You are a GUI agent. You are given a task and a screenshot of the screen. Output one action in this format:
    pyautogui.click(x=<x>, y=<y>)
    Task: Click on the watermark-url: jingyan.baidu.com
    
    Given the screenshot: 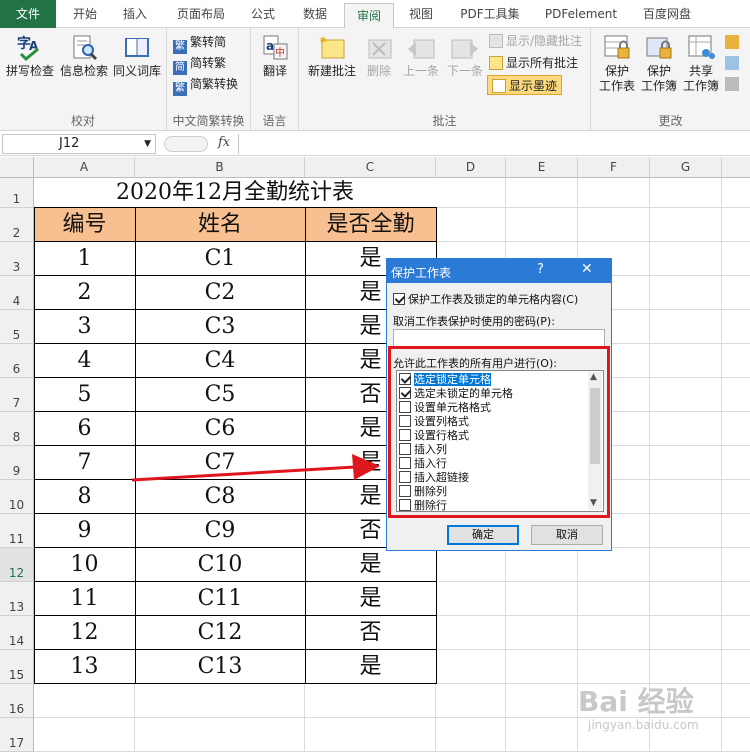 What is the action you would take?
    pyautogui.click(x=643, y=725)
    